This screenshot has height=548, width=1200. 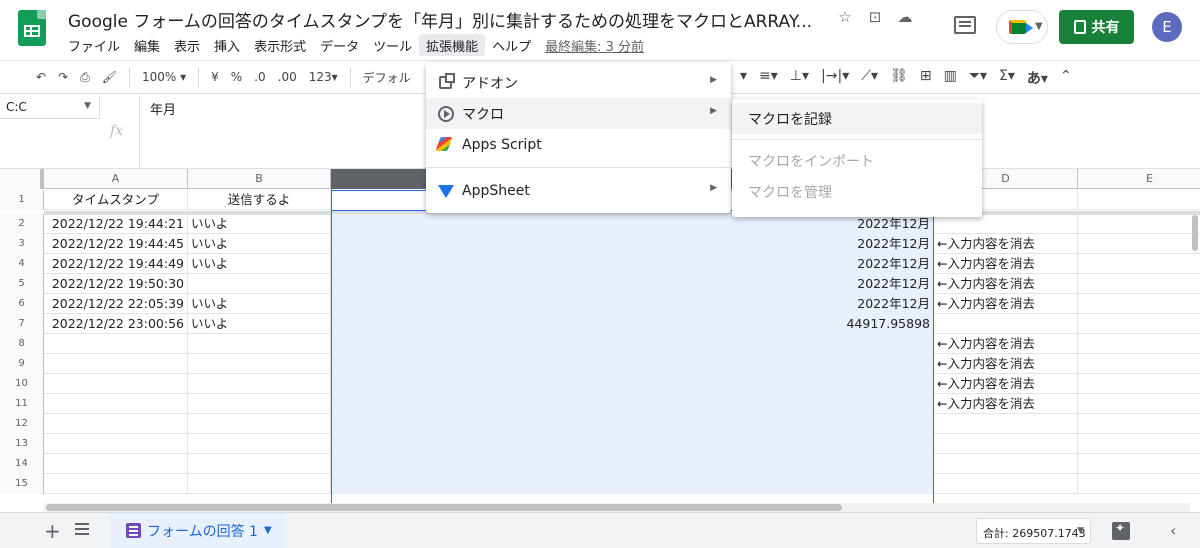 What do you see at coordinates (259, 344) in the screenshot?
I see `cell-b8` at bounding box center [259, 344].